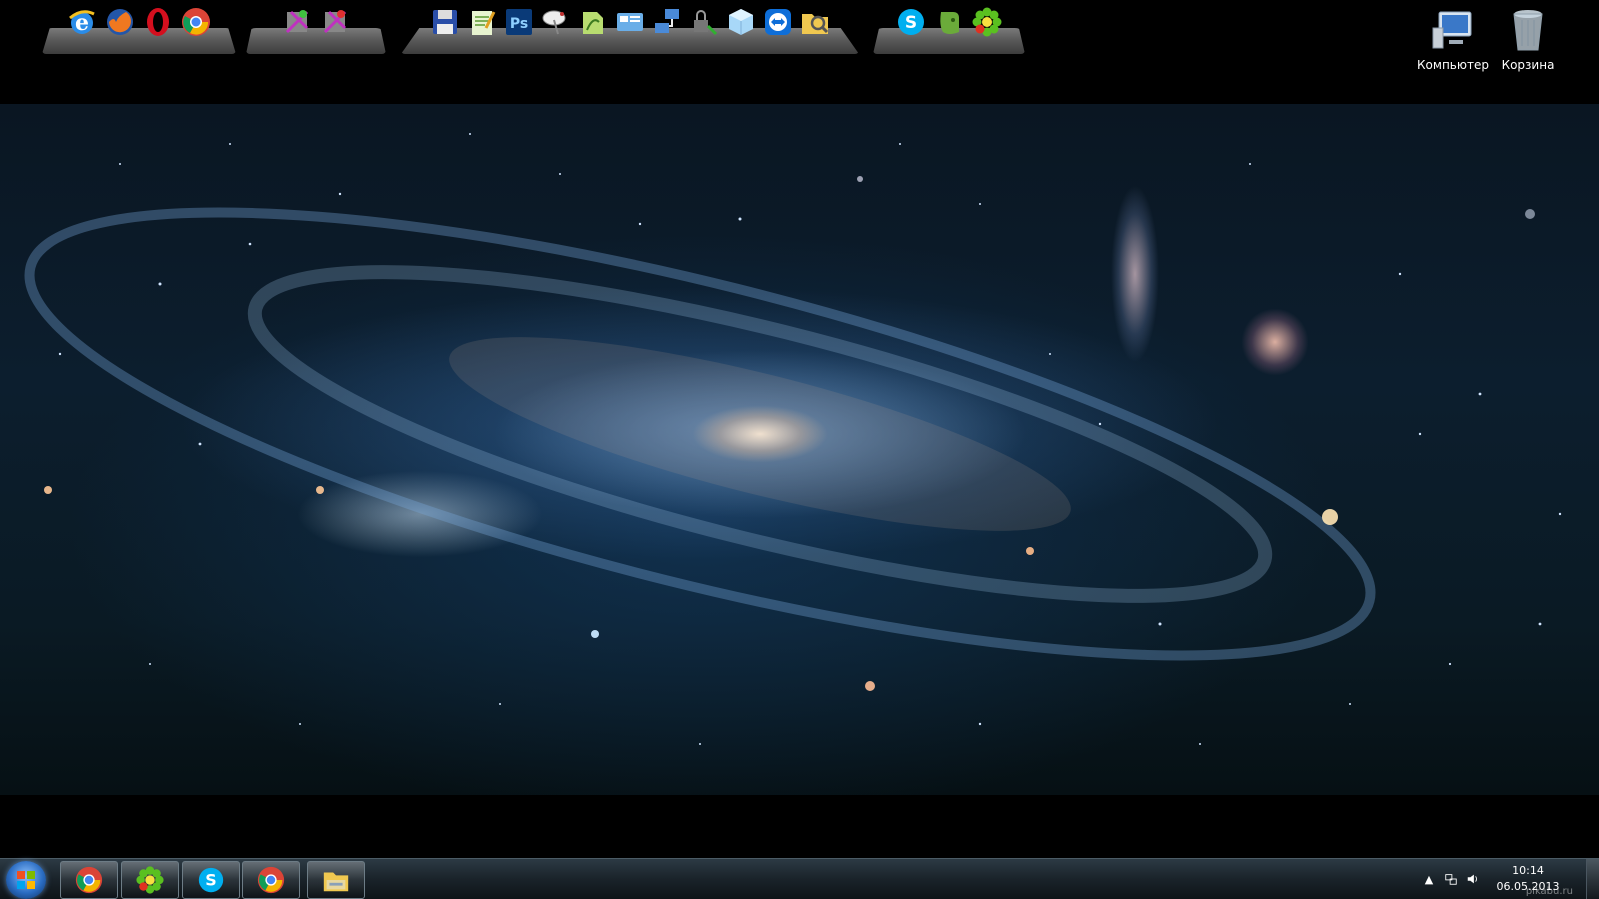 The height and width of the screenshot is (899, 1599). Describe the element at coordinates (335, 22) in the screenshot. I see `slik-tool-2-icon` at that location.